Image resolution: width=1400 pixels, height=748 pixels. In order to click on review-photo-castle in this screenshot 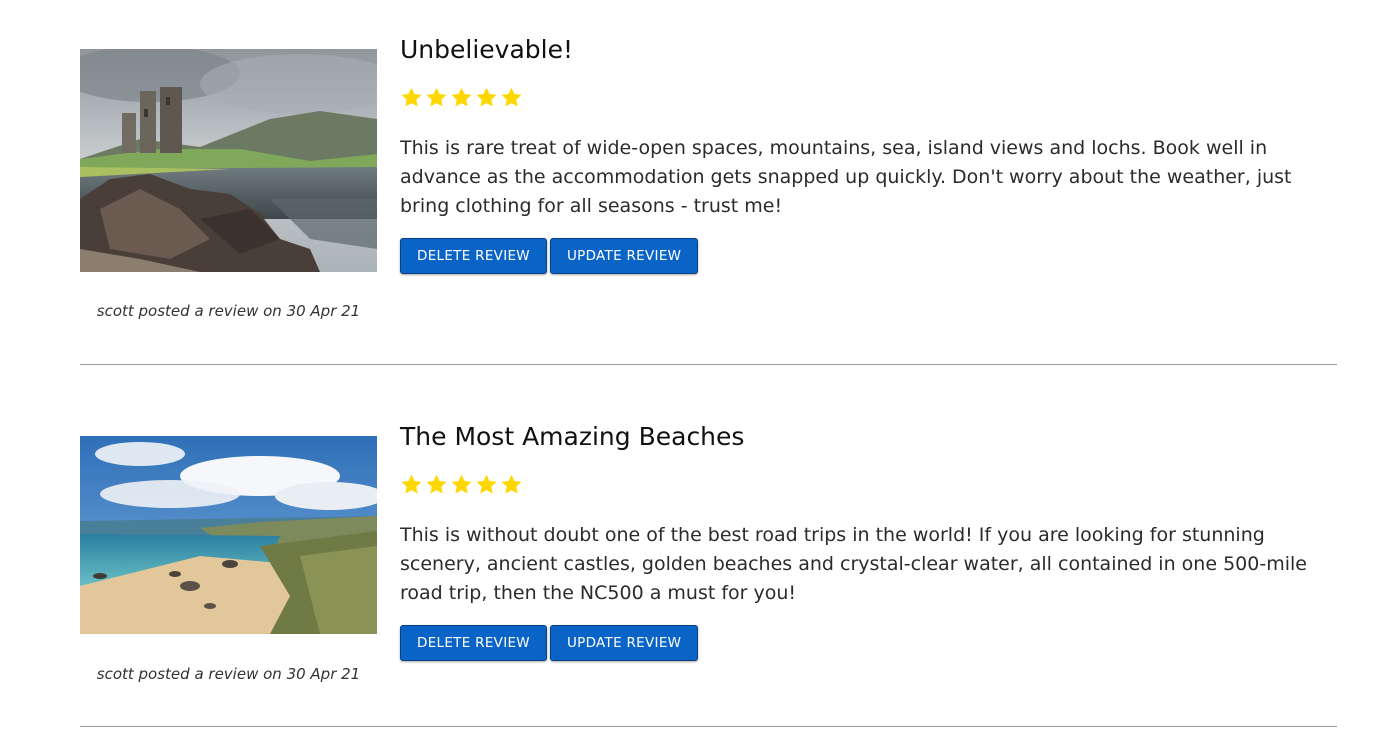, I will do `click(228, 160)`.